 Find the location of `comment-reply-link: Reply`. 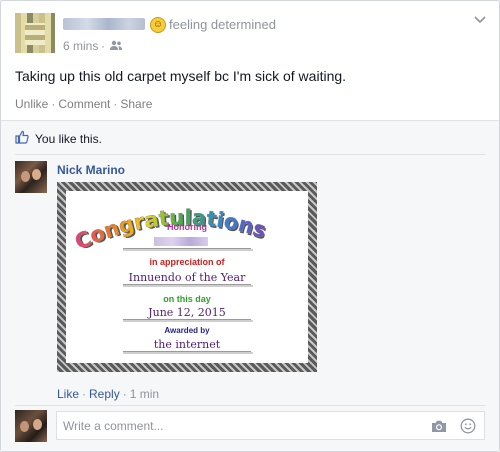

comment-reply-link: Reply is located at coordinates (104, 394).